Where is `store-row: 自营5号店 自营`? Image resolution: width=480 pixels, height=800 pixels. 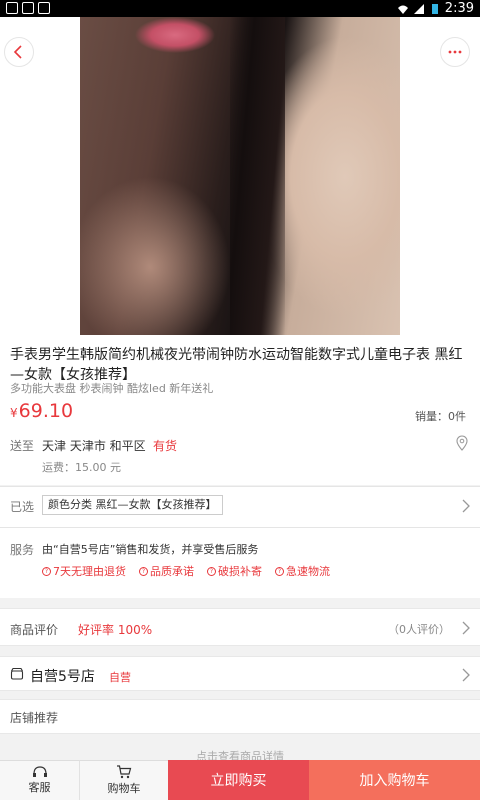 store-row: 自营5号店 自营 is located at coordinates (240, 673).